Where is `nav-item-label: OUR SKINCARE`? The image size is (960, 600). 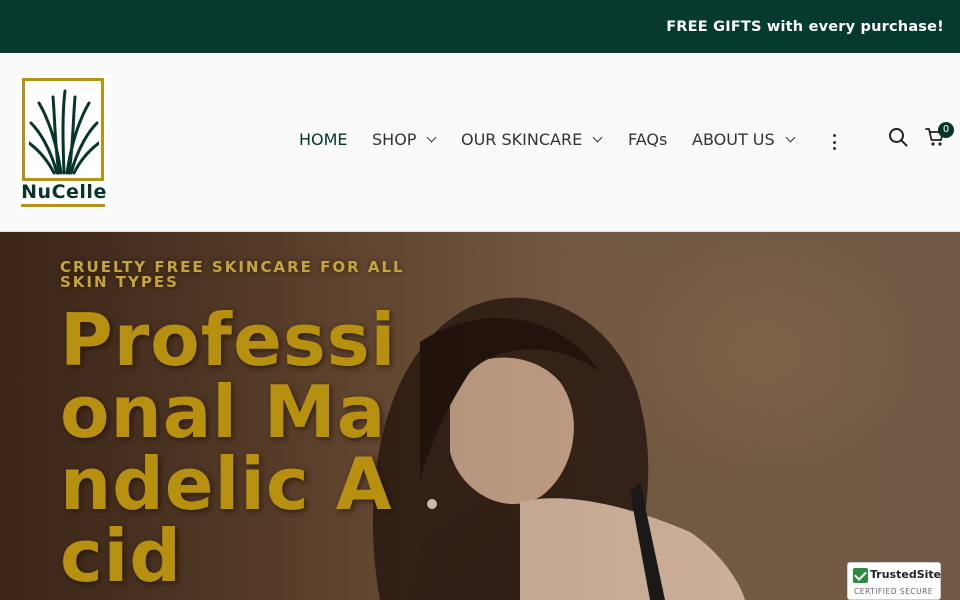 nav-item-label: OUR SKINCARE is located at coordinates (522, 139).